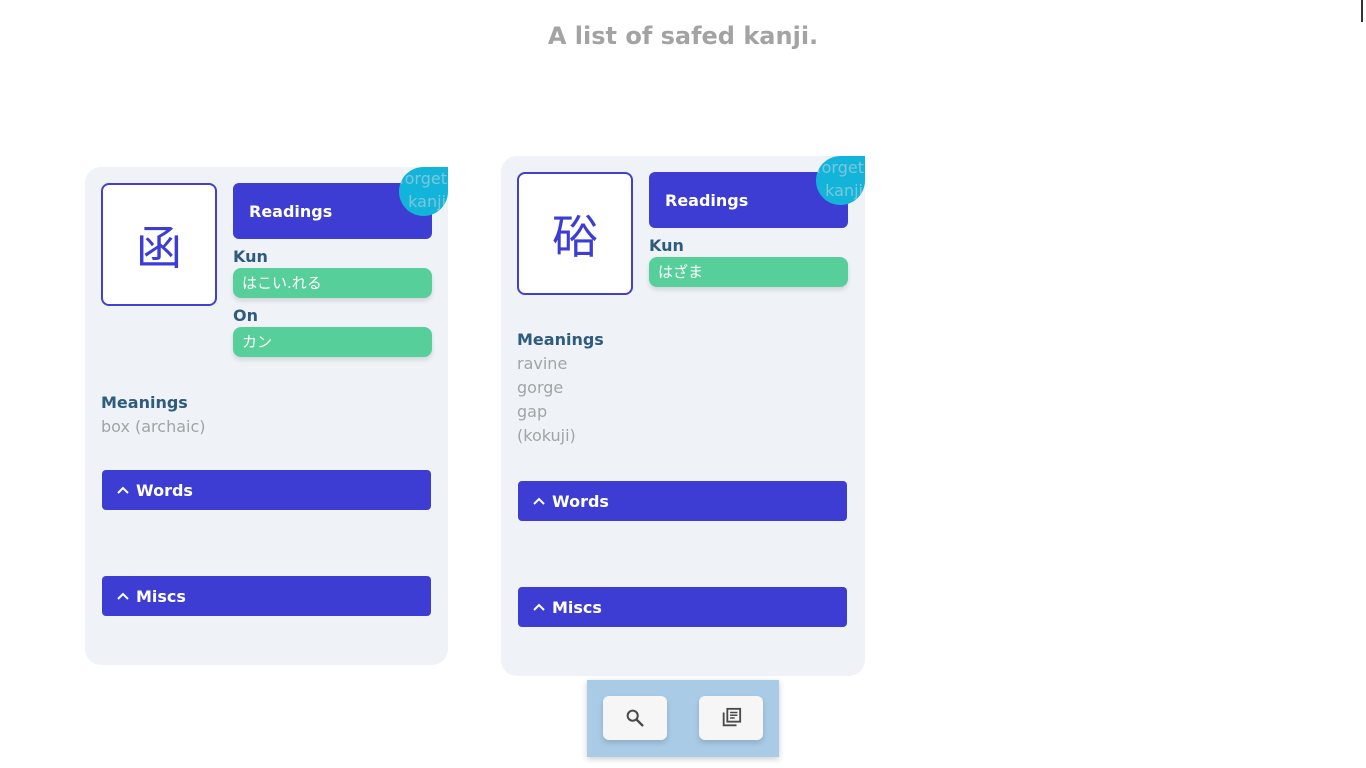  What do you see at coordinates (532, 411) in the screenshot?
I see `meaning-item: gap` at bounding box center [532, 411].